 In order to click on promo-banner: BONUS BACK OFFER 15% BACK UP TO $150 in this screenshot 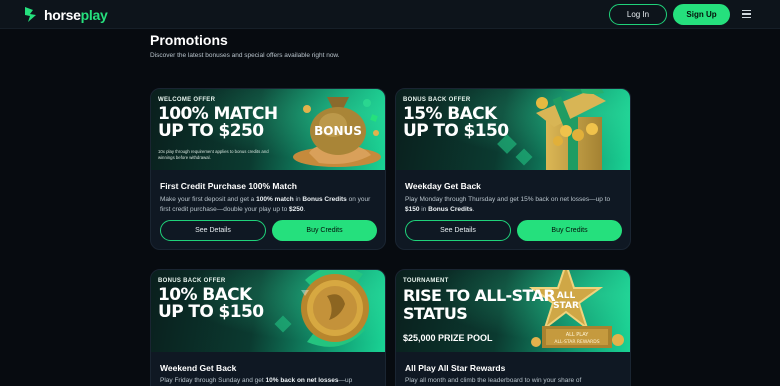, I will do `click(513, 129)`.